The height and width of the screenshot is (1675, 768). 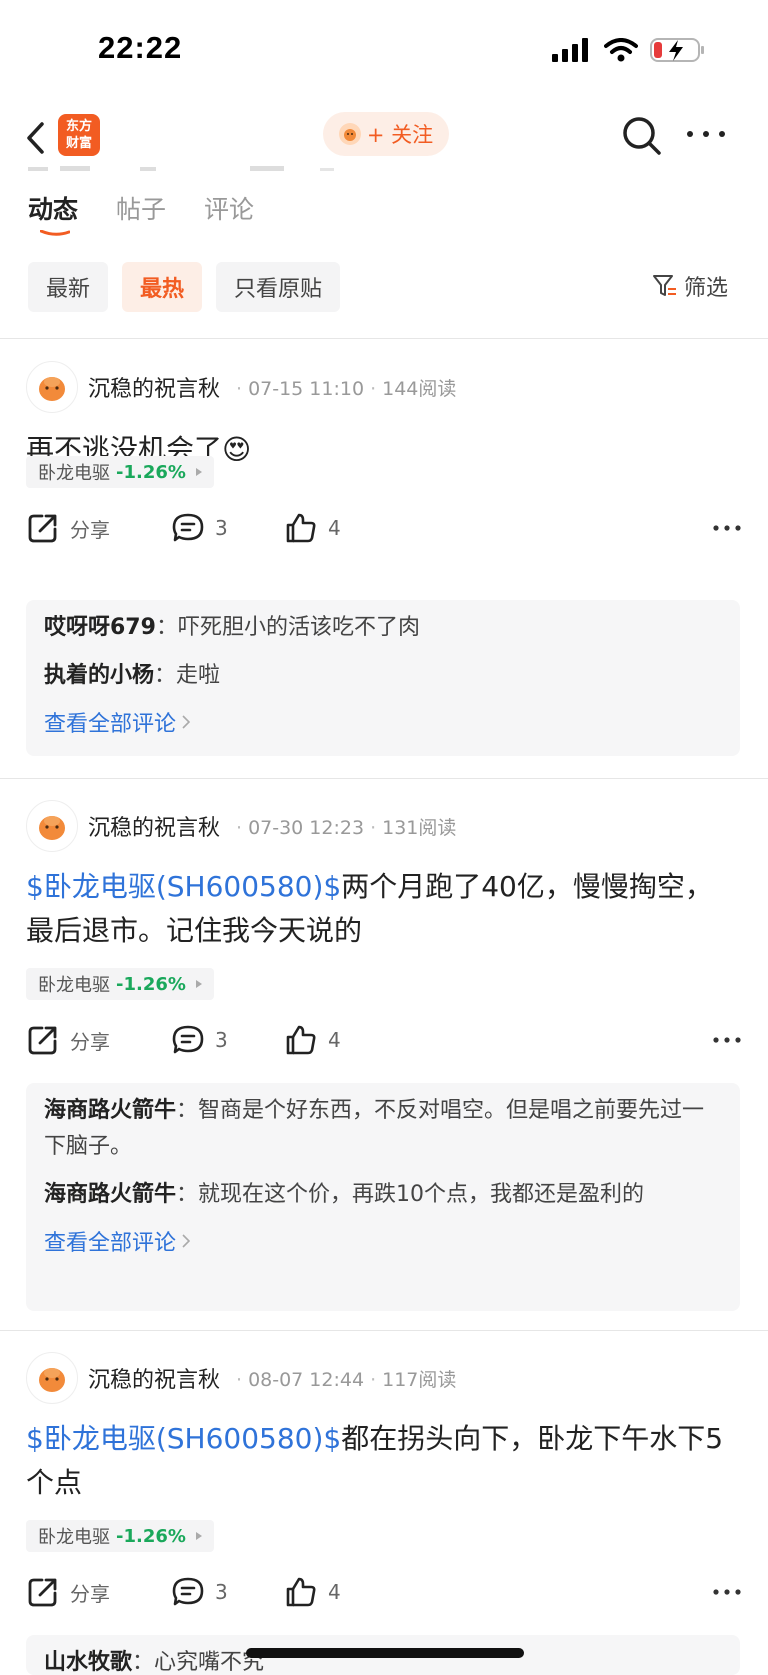 I want to click on cellular-signal-icon, so click(x=570, y=50).